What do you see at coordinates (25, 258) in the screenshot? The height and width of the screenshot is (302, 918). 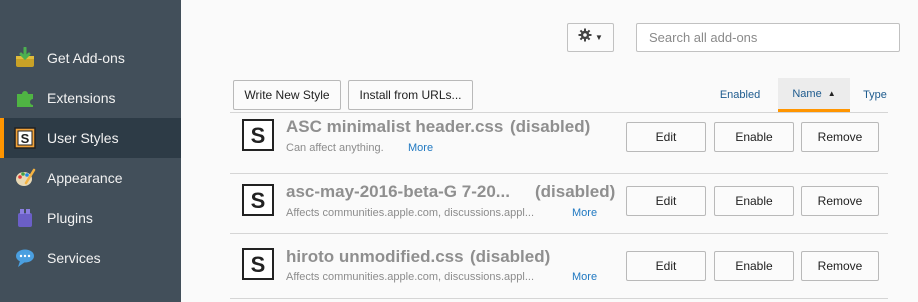 I see `chat-bubble-icon` at bounding box center [25, 258].